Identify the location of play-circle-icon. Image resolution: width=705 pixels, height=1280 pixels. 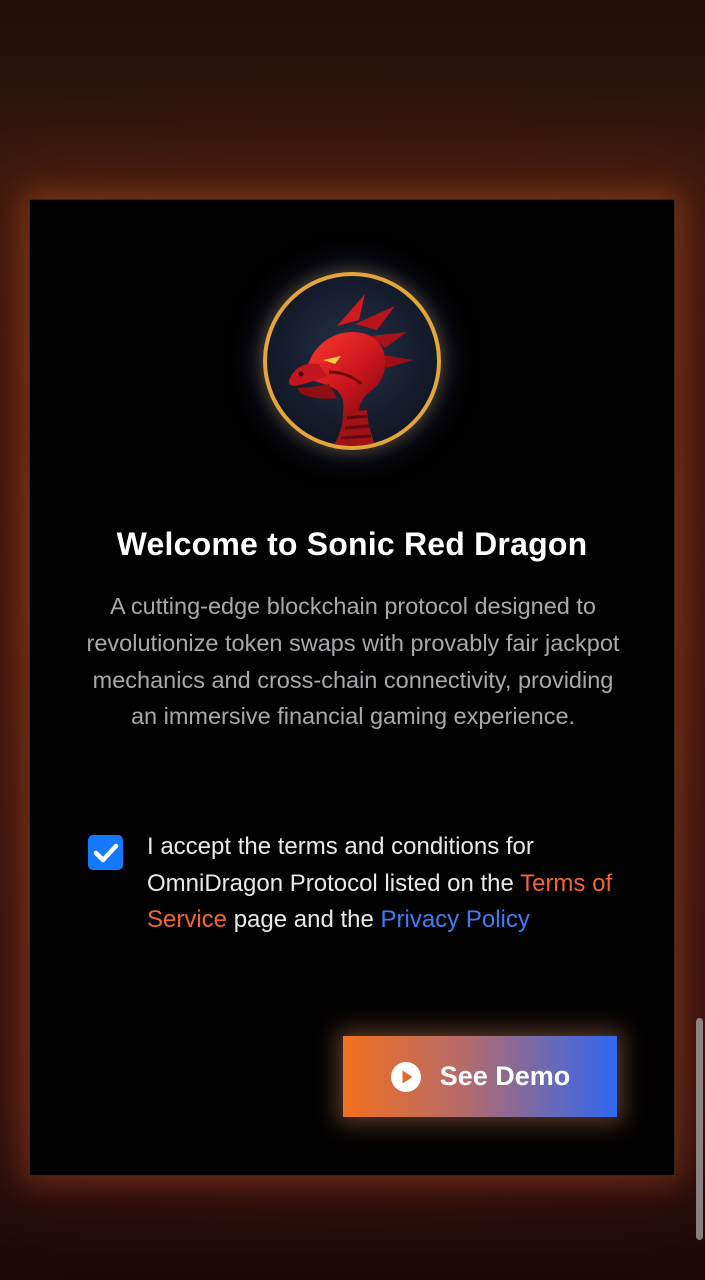
(405, 1076).